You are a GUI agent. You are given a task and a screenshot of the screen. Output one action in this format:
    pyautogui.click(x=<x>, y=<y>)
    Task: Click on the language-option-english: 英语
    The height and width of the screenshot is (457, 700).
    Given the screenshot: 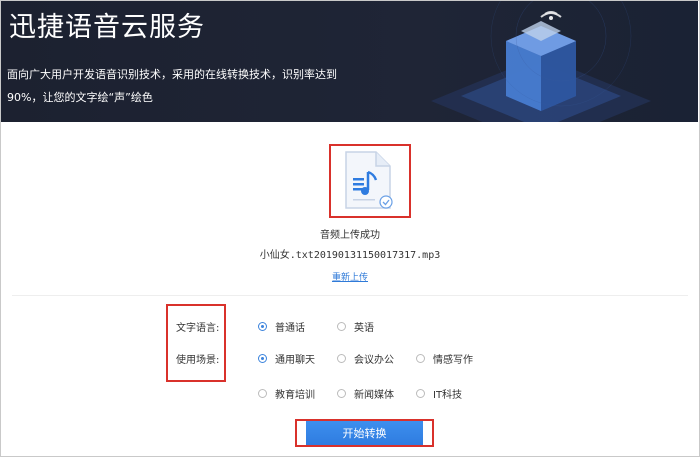 What is the action you would take?
    pyautogui.click(x=355, y=326)
    